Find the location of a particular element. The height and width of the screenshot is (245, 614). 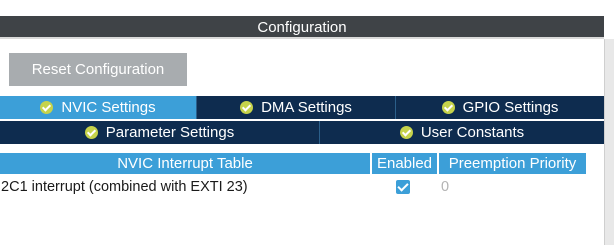

tab-label: DMA Settings is located at coordinates (306, 107).